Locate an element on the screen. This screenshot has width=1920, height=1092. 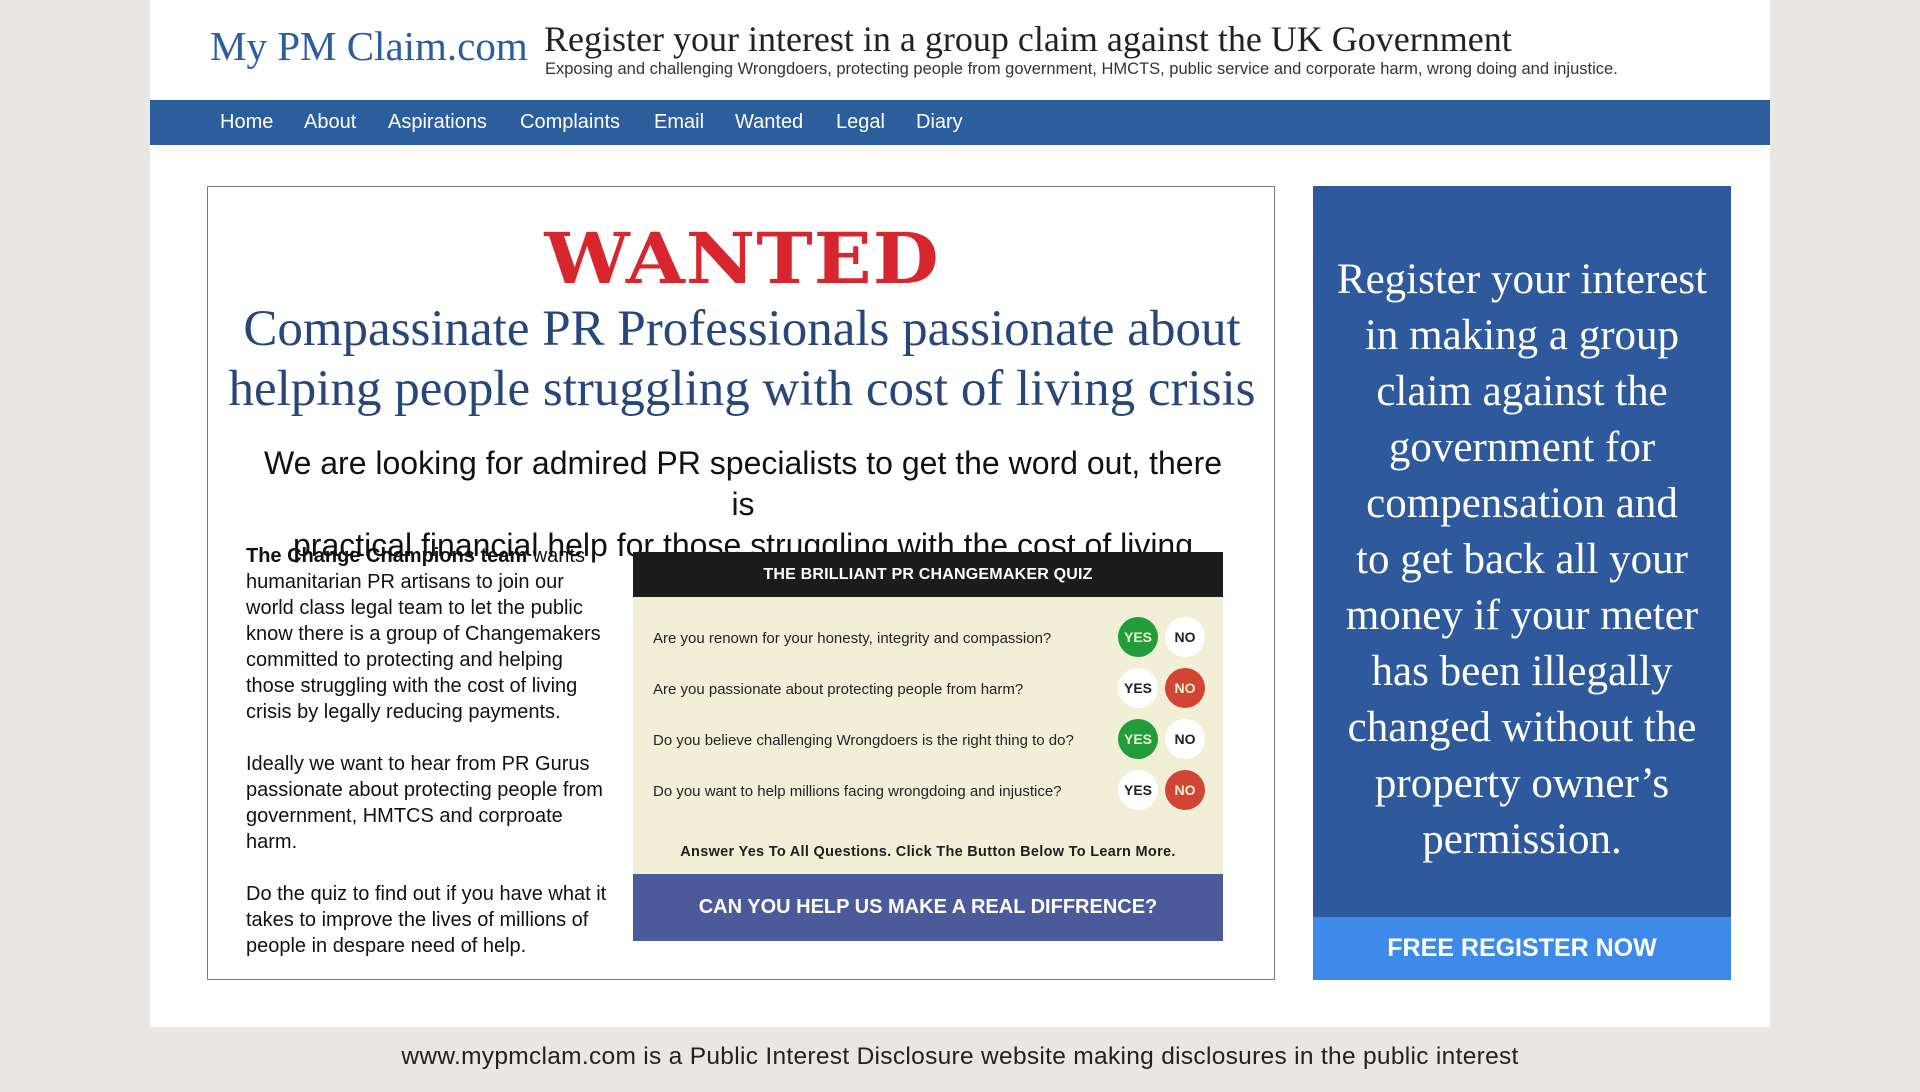
banner-line: property owner’s is located at coordinates (1522, 783).